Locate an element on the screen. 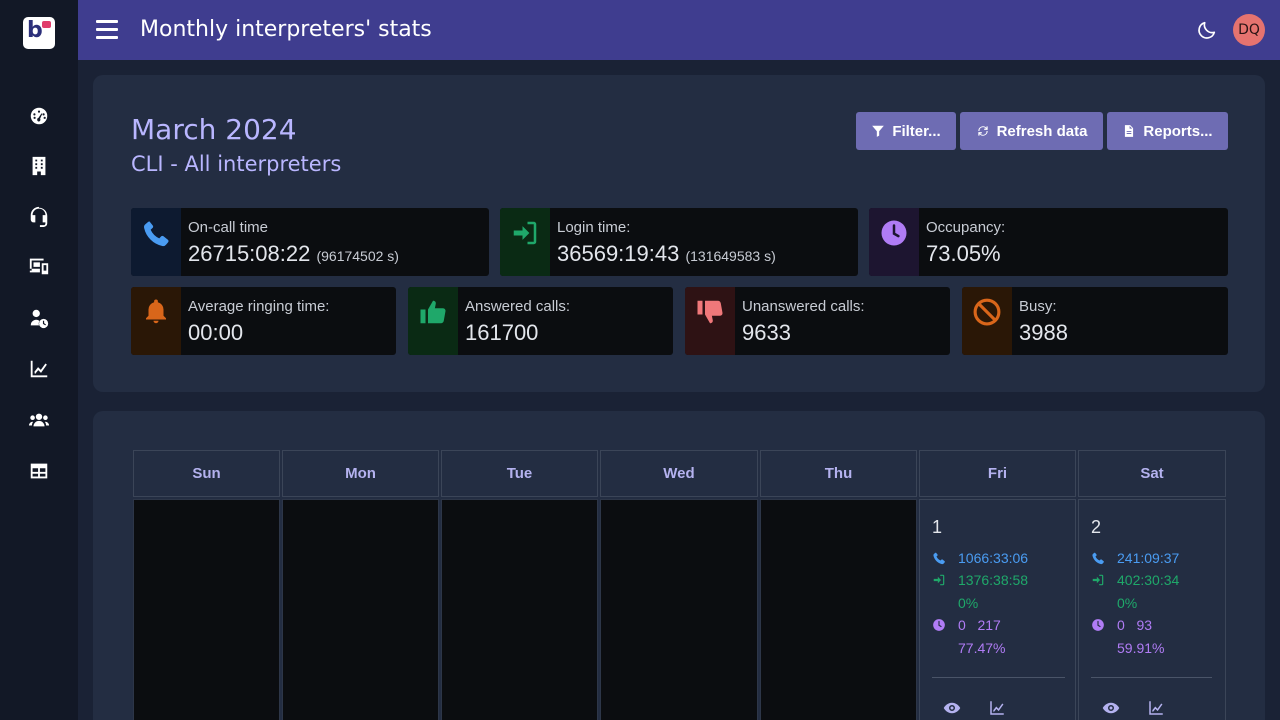 This screenshot has width=1280, height=720. scope-subtitle: CLI - All interpreters is located at coordinates (236, 164).